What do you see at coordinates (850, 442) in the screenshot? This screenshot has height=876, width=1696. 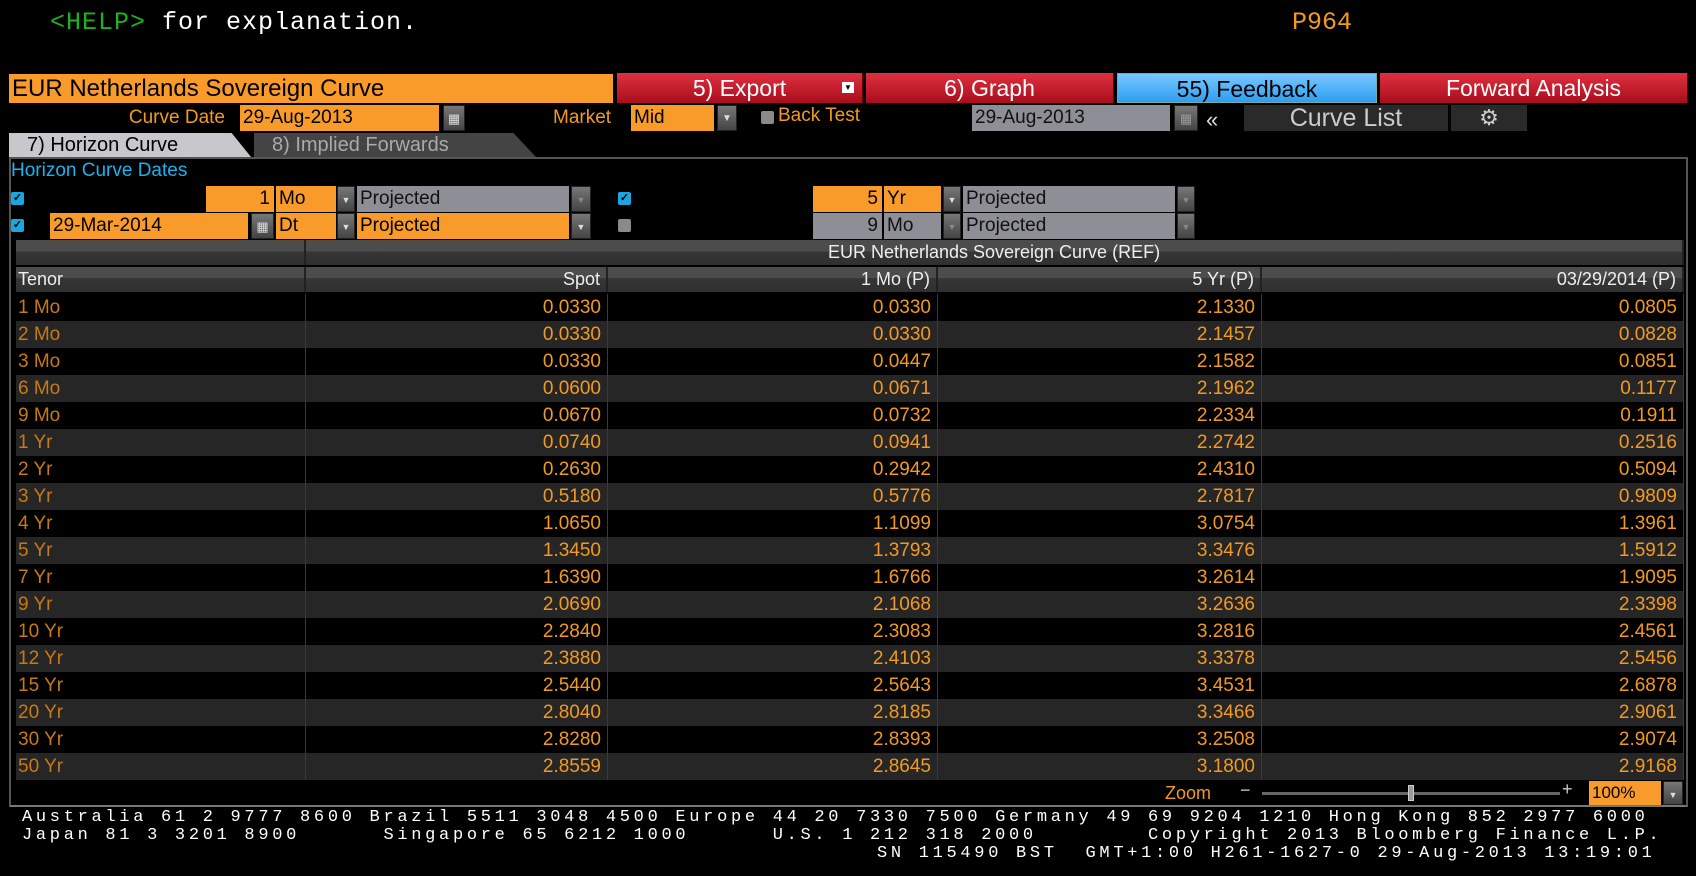 I see `table-row: 1 Yr 0.0740 0.0941 2.2742 0.2516` at bounding box center [850, 442].